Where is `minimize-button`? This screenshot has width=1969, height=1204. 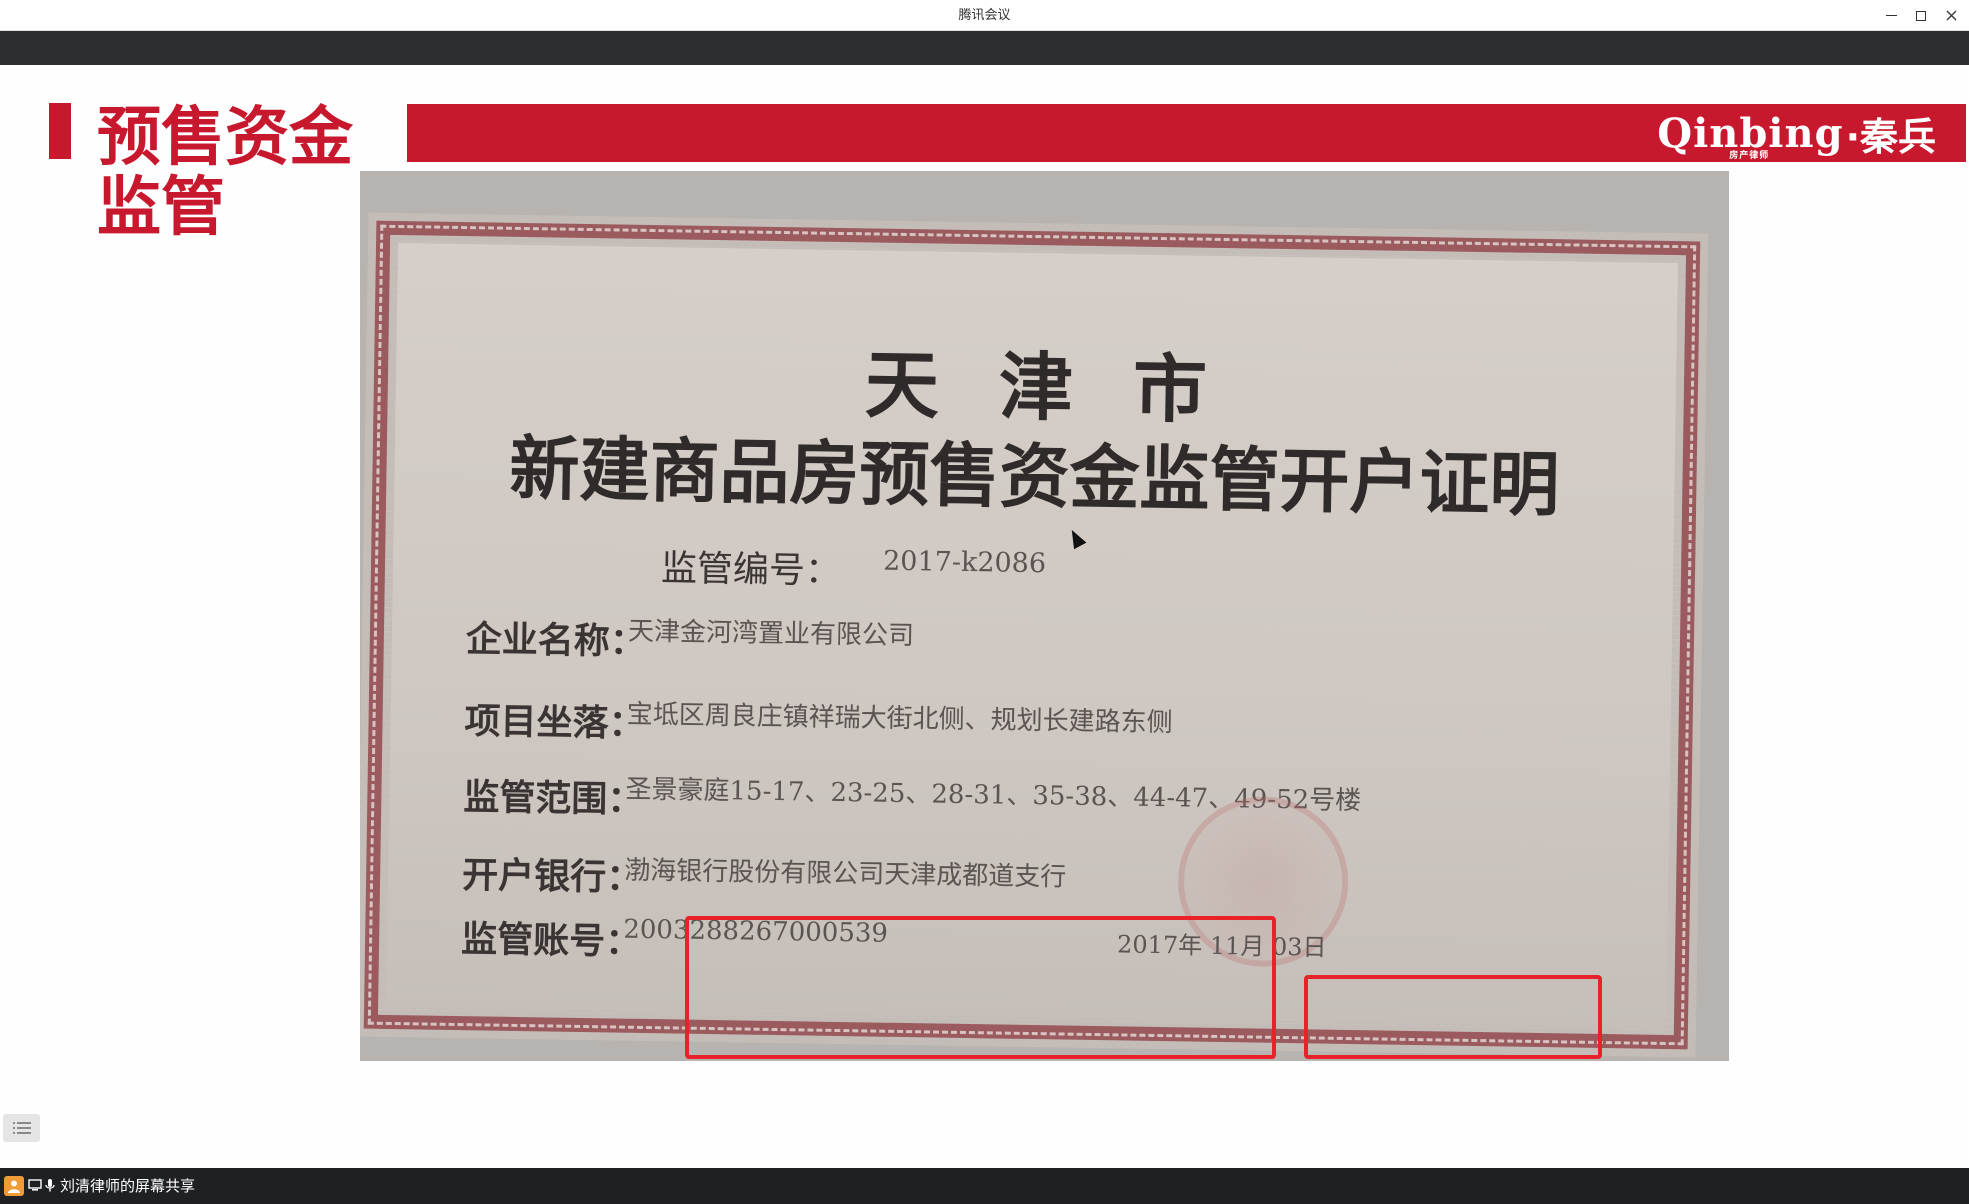 minimize-button is located at coordinates (1891, 15).